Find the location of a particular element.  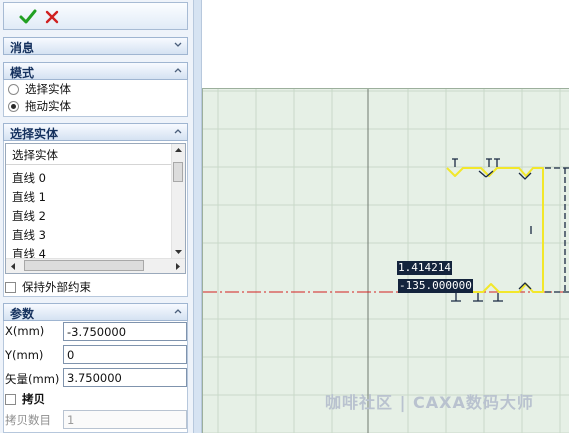

copy-row: 拷贝 is located at coordinates (25, 399).